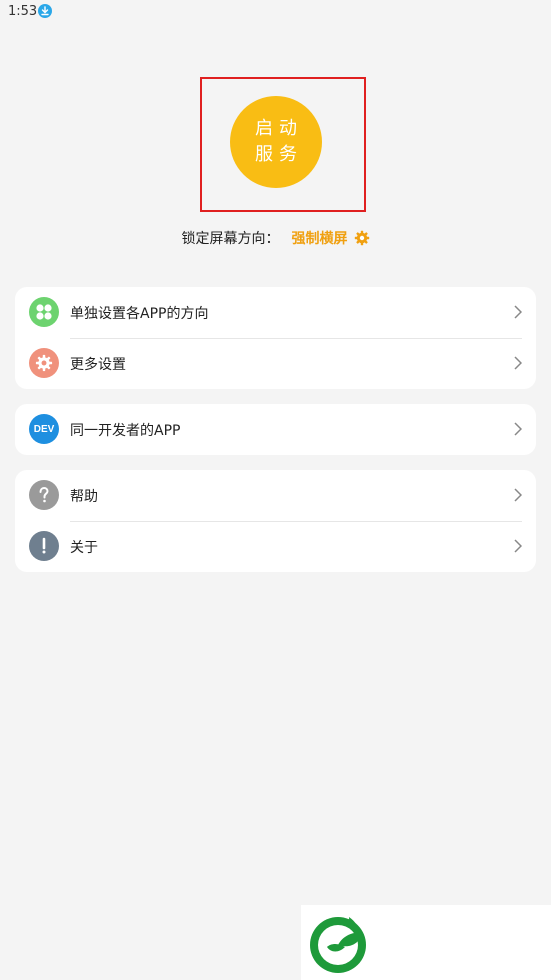  What do you see at coordinates (275, 12) in the screenshot?
I see `status-bar: 1:53` at bounding box center [275, 12].